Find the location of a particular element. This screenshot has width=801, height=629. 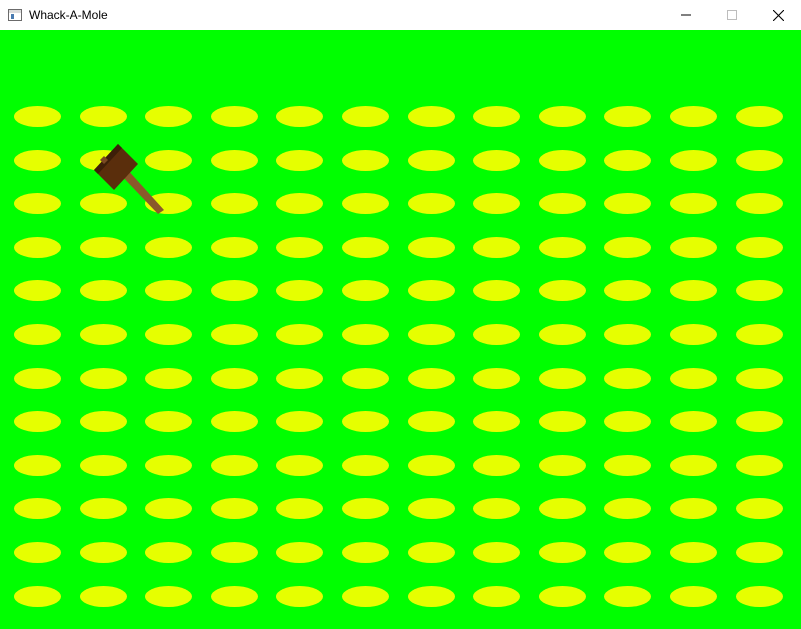

minimize-button is located at coordinates (686, 15).